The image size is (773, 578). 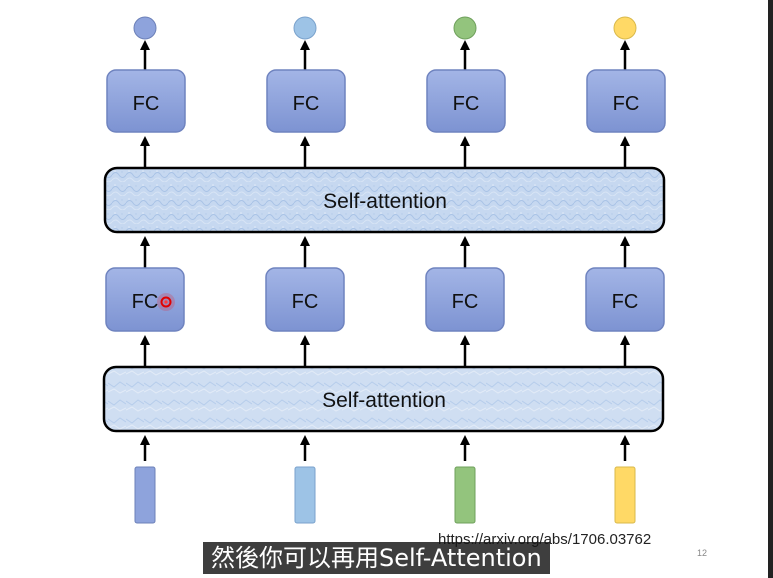 What do you see at coordinates (385, 495) in the screenshot?
I see `input-vectors` at bounding box center [385, 495].